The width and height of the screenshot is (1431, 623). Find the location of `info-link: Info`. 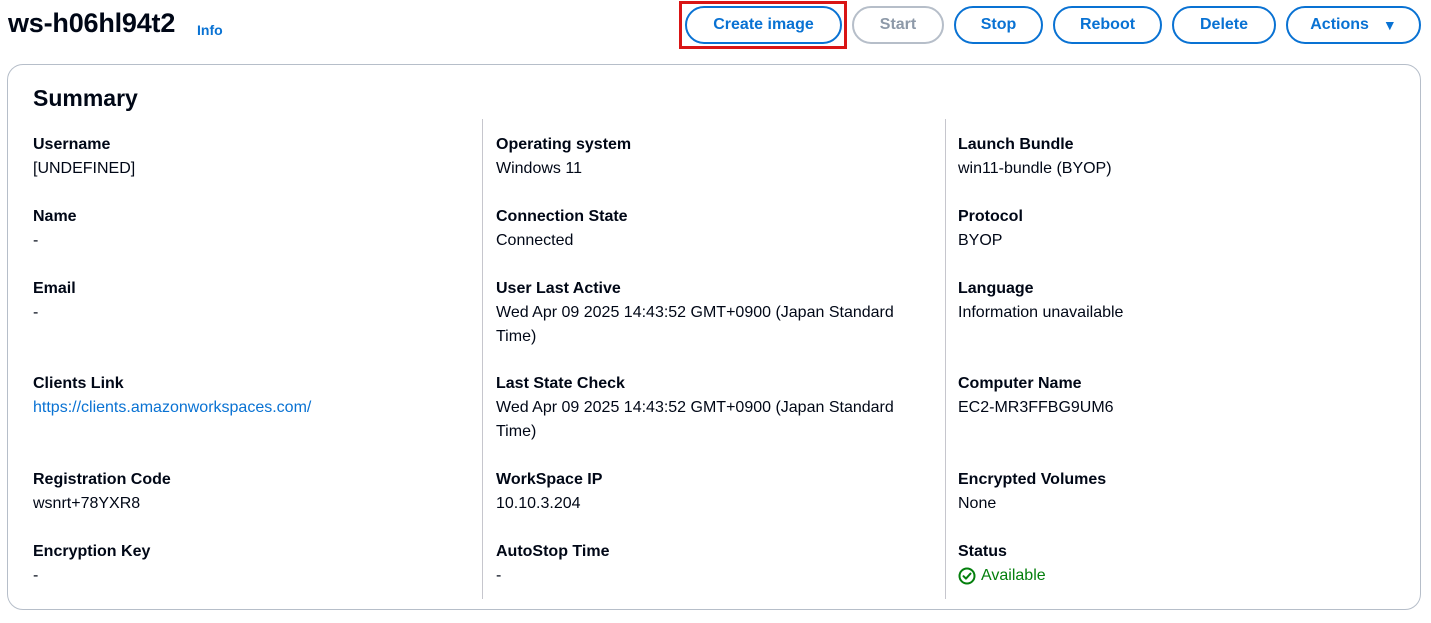

info-link: Info is located at coordinates (210, 30).